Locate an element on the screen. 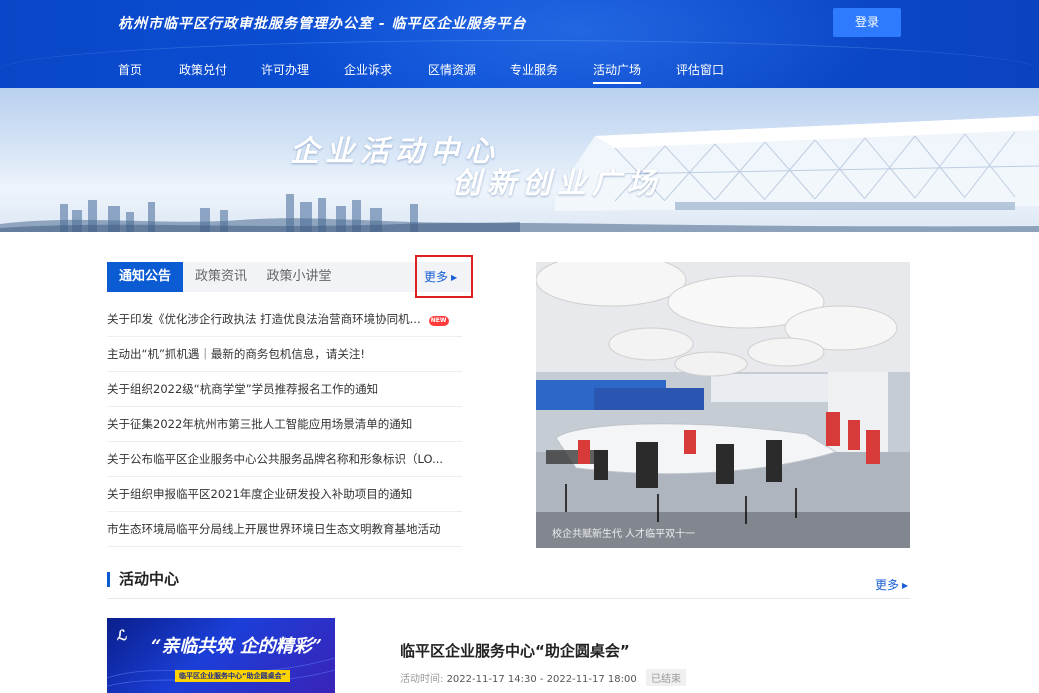 Image resolution: width=1039 pixels, height=693 pixels. login-button: 登录 is located at coordinates (867, 22).